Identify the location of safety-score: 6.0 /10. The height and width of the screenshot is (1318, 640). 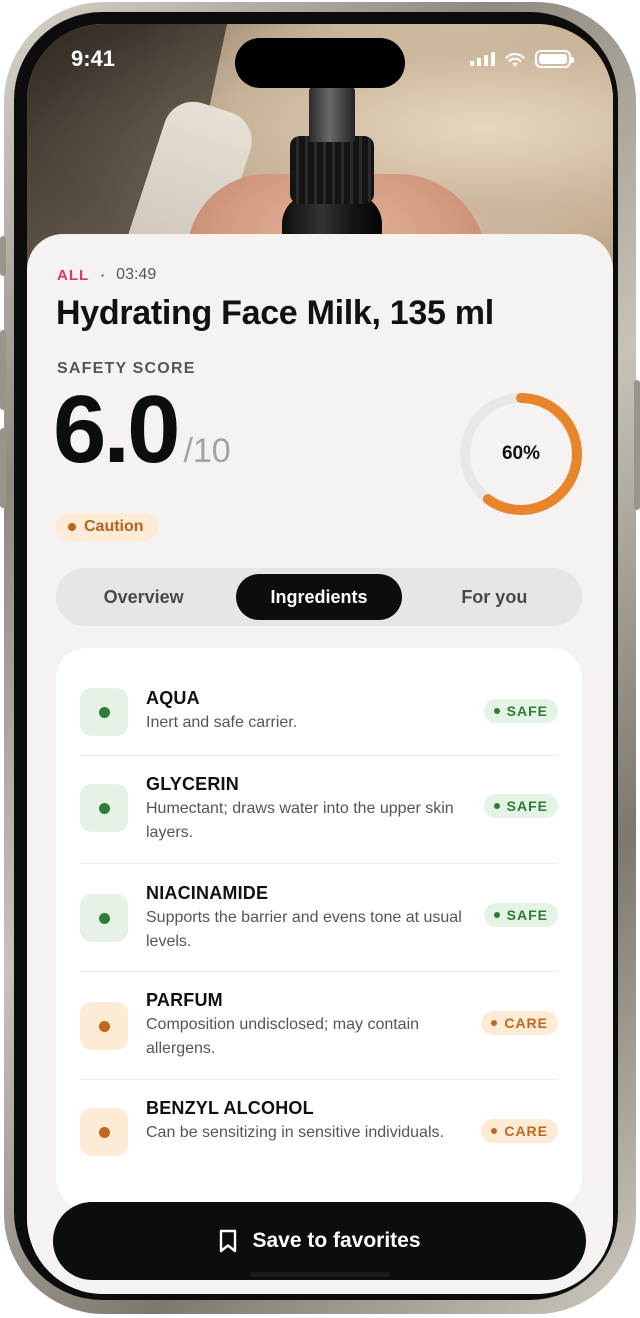
(142, 429).